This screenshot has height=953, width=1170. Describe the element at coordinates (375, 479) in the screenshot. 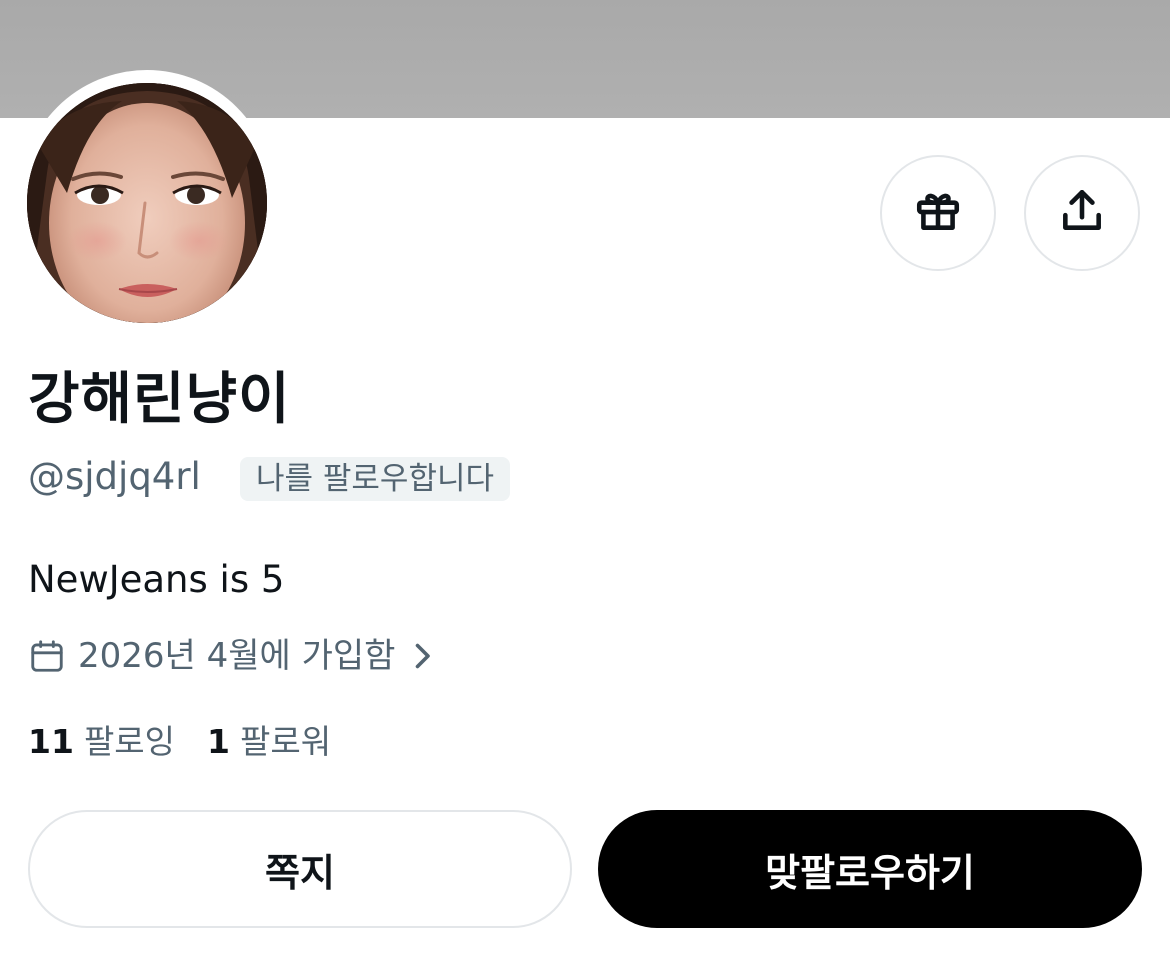

I see `follows-you-badge: 나를 팔로우합니다` at that location.